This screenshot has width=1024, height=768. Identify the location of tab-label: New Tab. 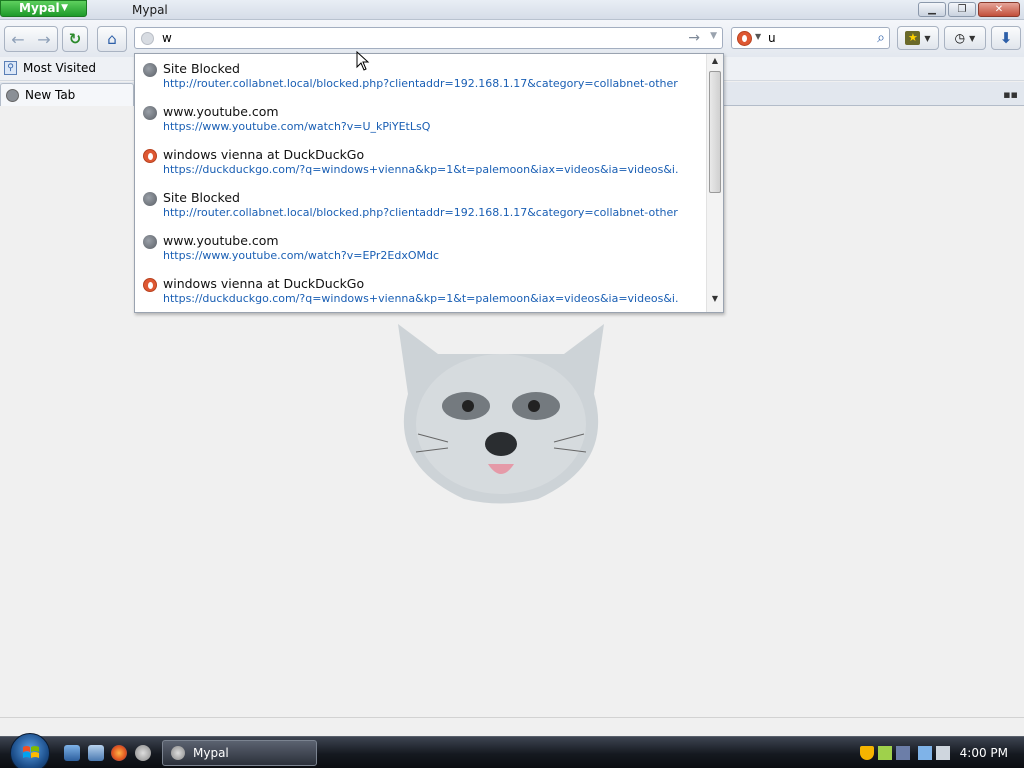
(50, 95).